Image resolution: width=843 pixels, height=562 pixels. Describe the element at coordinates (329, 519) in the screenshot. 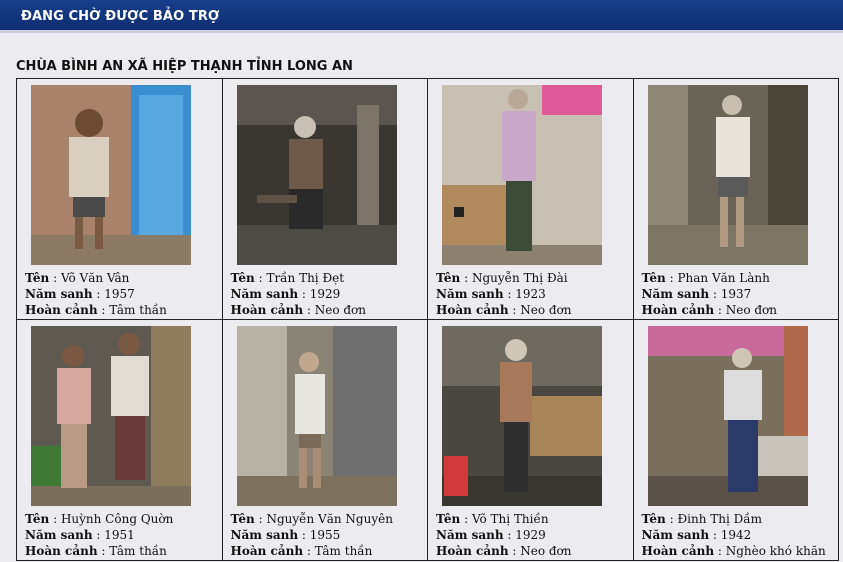

I see `person-name: Nguyễn Văn Nguyên` at that location.